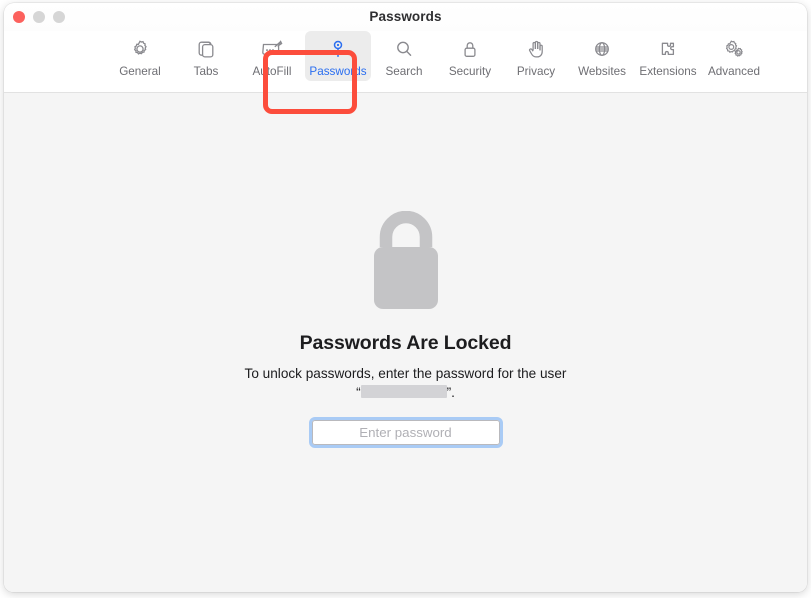 The height and width of the screenshot is (598, 811). I want to click on tabs-icon, so click(206, 49).